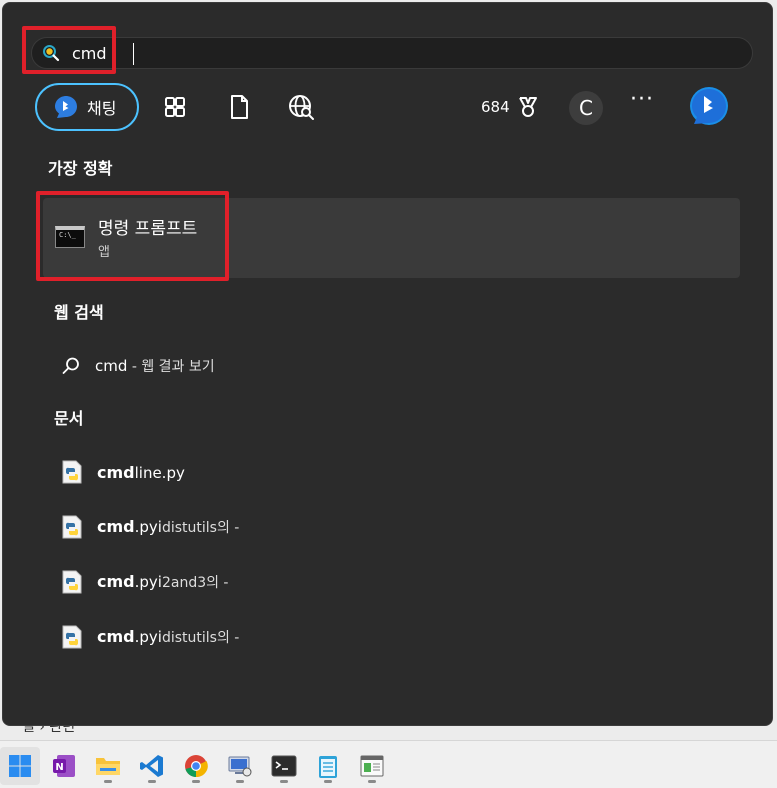  I want to click on rewards-medal-icon, so click(527, 107).